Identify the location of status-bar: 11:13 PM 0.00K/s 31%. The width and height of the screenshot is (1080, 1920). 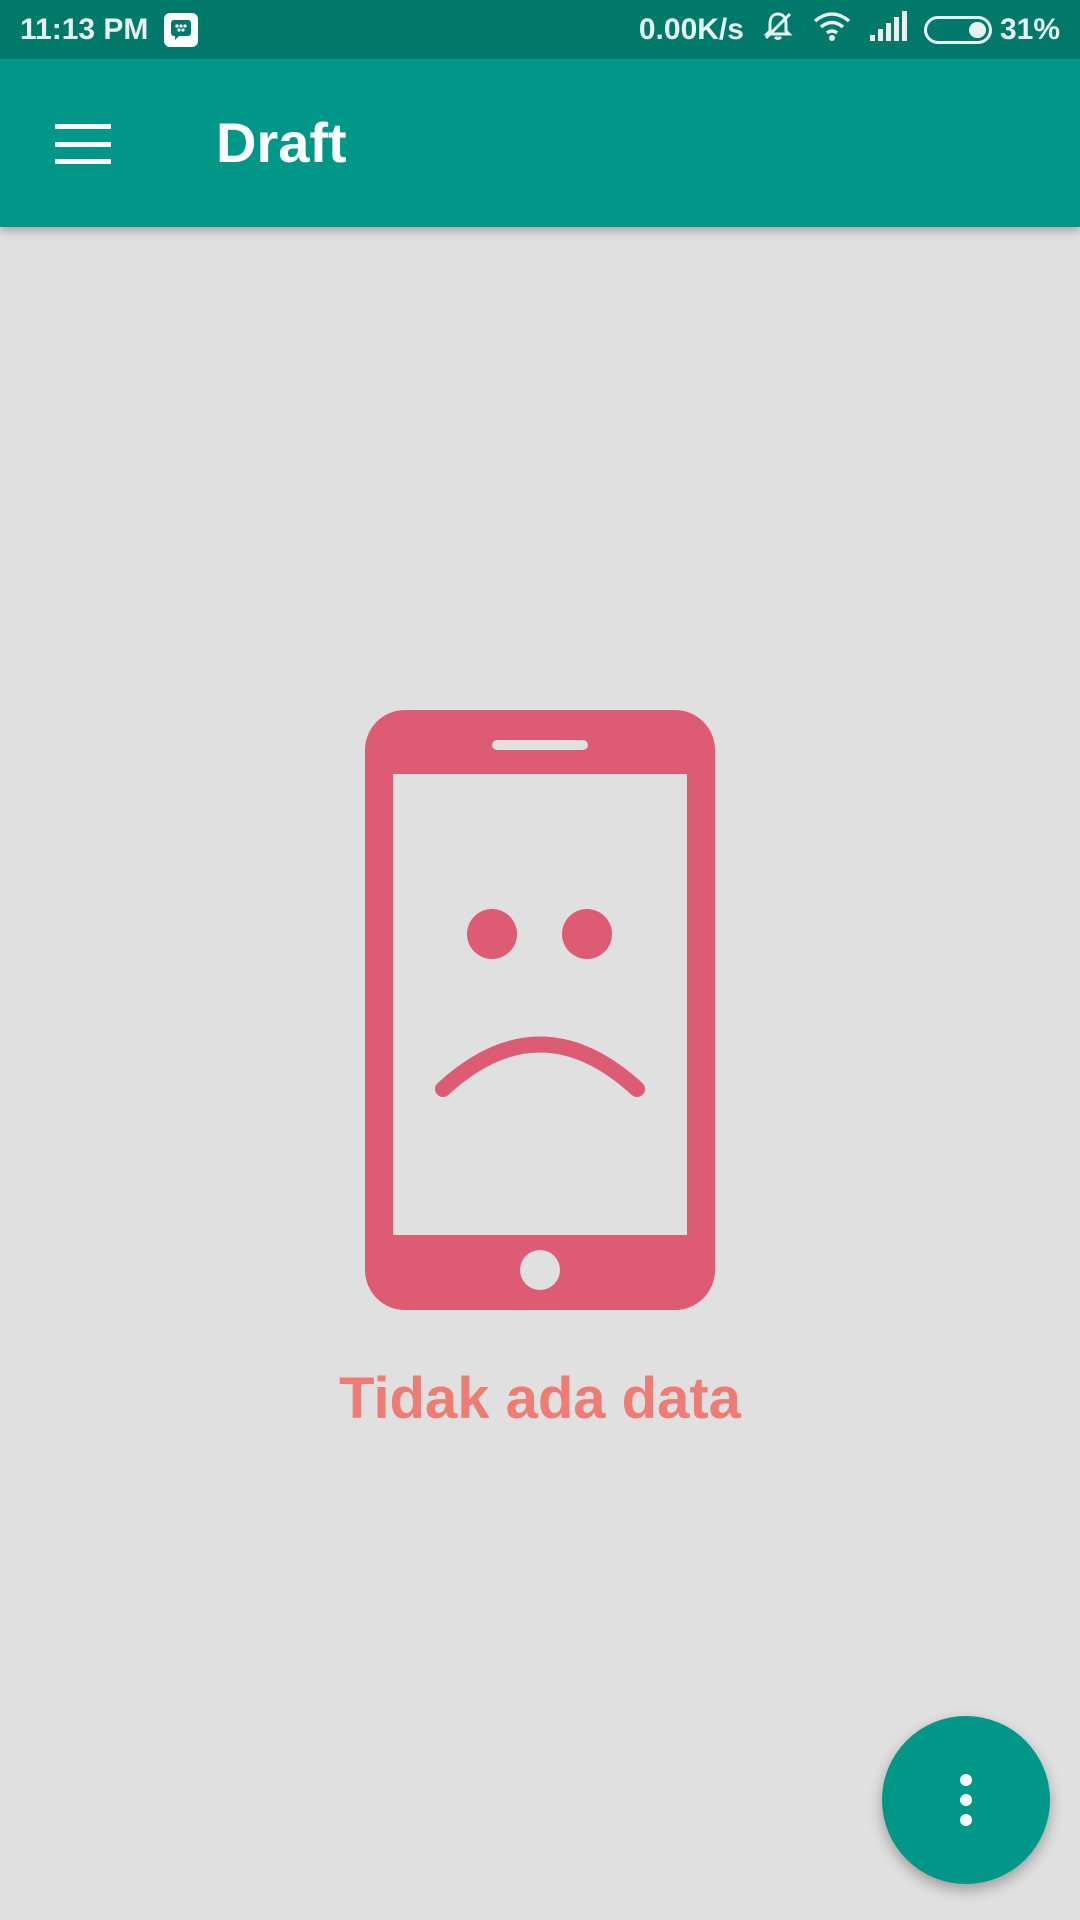
(540, 29).